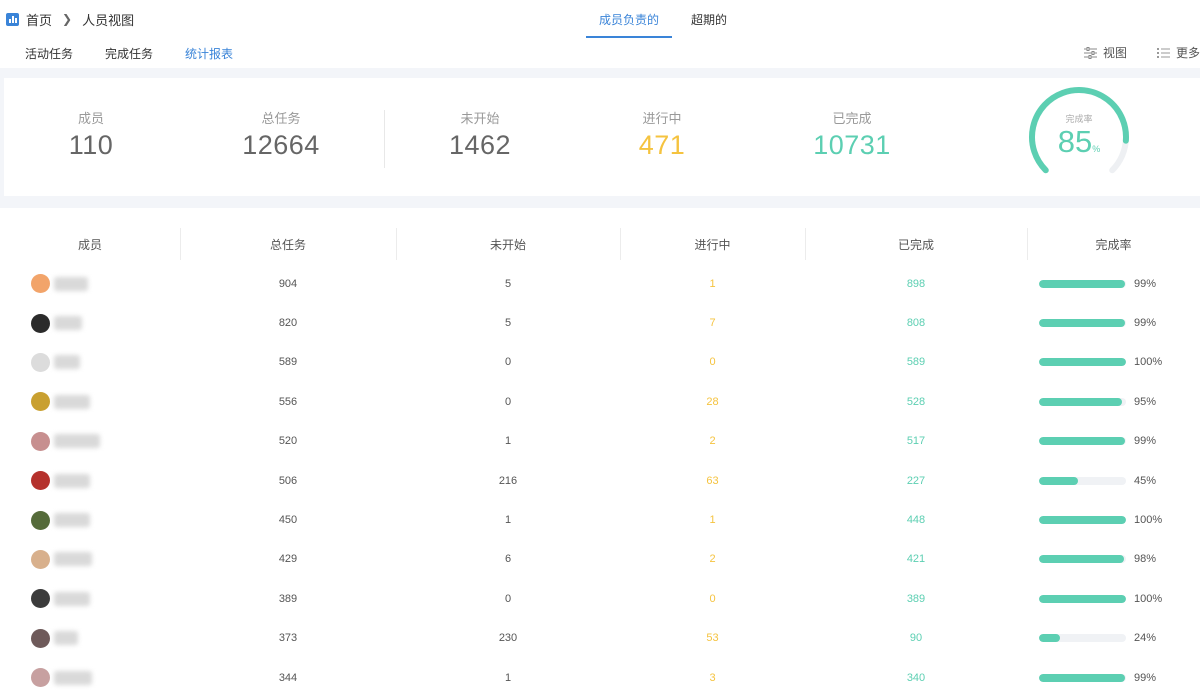 This screenshot has height=697, width=1200. I want to click on toolbar: 视图 更多, so click(1127, 52).